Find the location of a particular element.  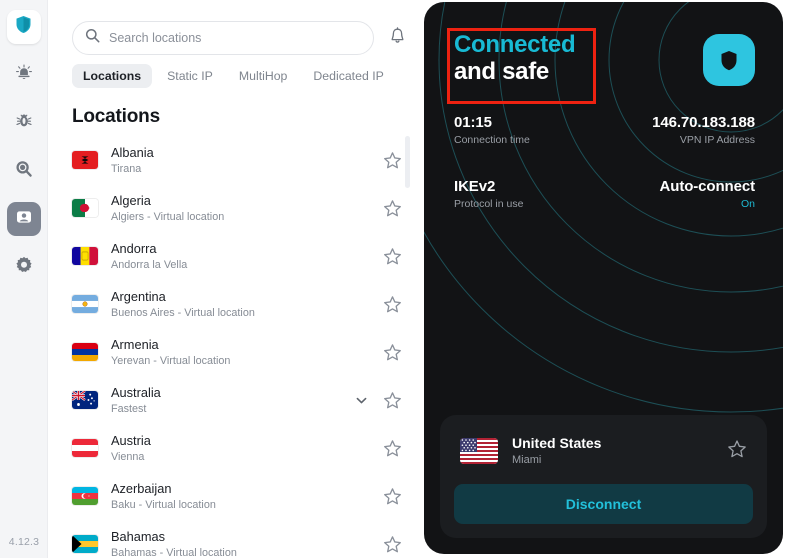

metric-vpn-ip: 146.70.183.188 VPN IP Address is located at coordinates (703, 130).